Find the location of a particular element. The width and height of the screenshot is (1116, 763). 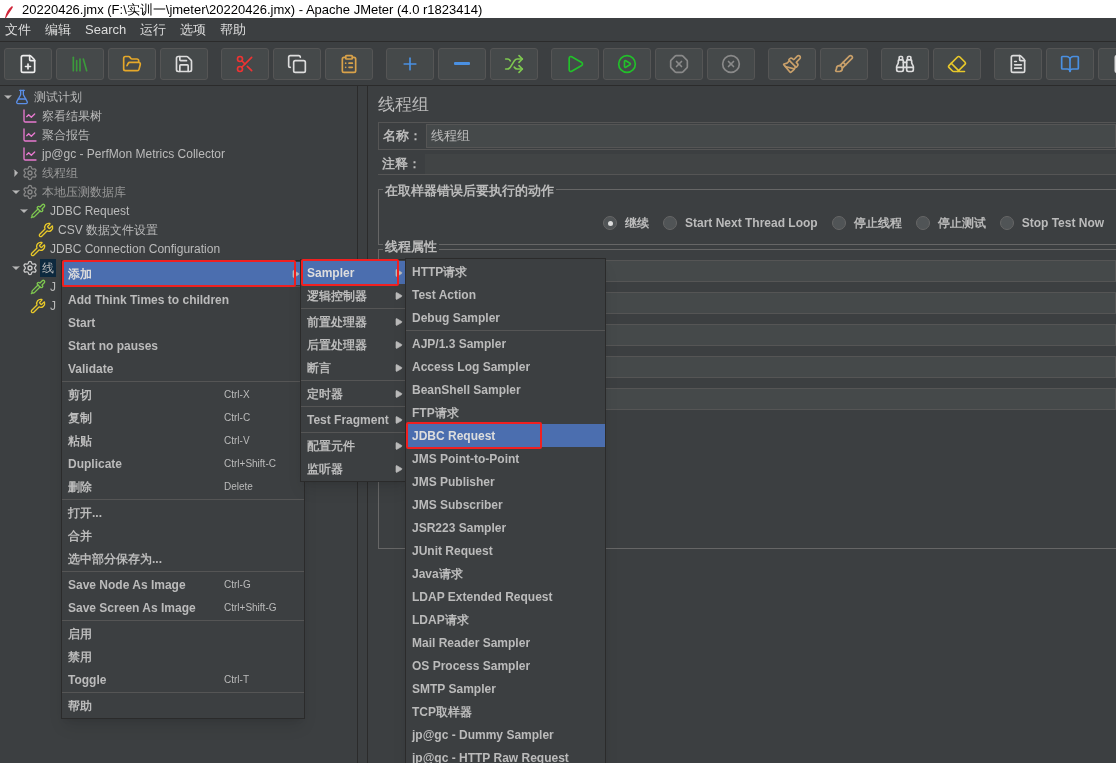

radio-option: 停止线程 is located at coordinates (866, 223).